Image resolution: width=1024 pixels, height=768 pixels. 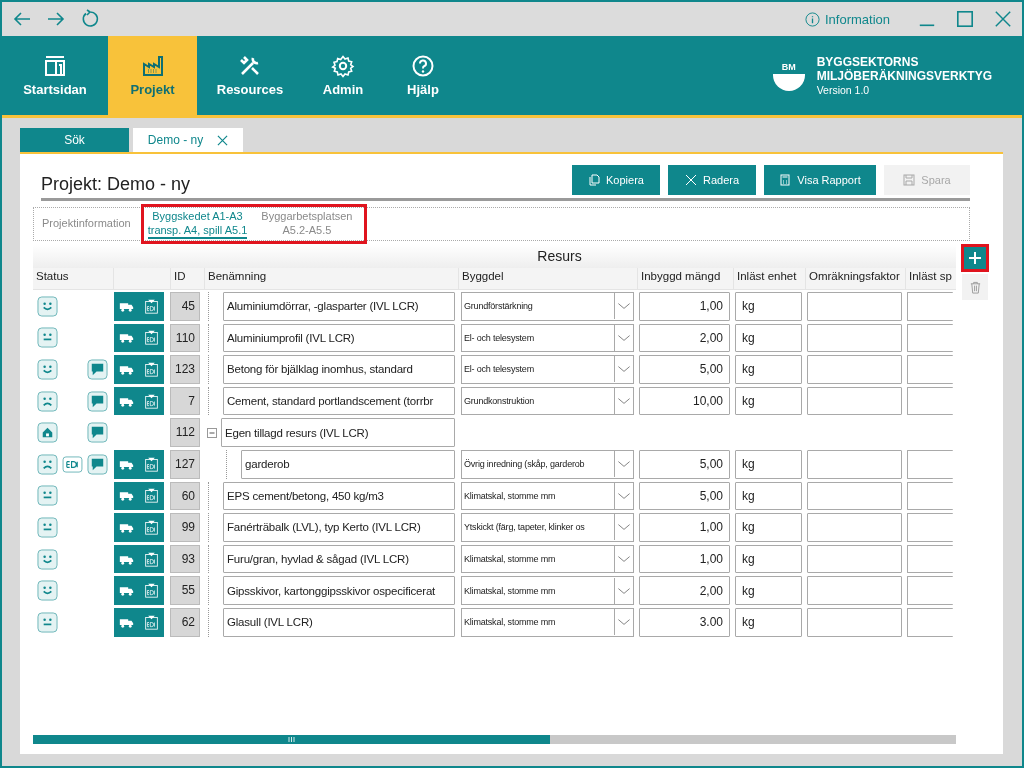 I want to click on section-tab: Byggarbetsplatsen A5.2-A5.5, so click(x=307, y=224).